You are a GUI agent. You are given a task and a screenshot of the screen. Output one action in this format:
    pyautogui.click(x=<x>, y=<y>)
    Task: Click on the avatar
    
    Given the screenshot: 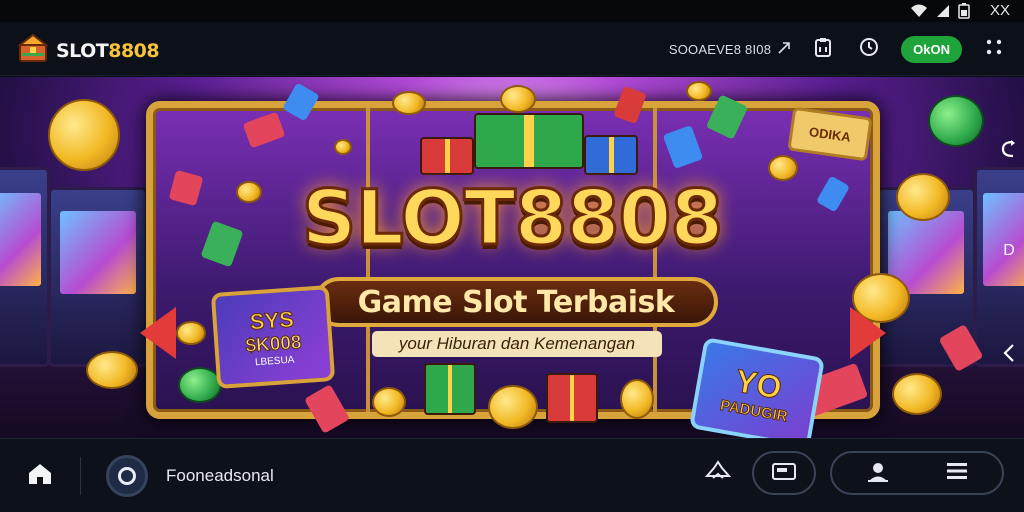 What is the action you would take?
    pyautogui.click(x=127, y=476)
    